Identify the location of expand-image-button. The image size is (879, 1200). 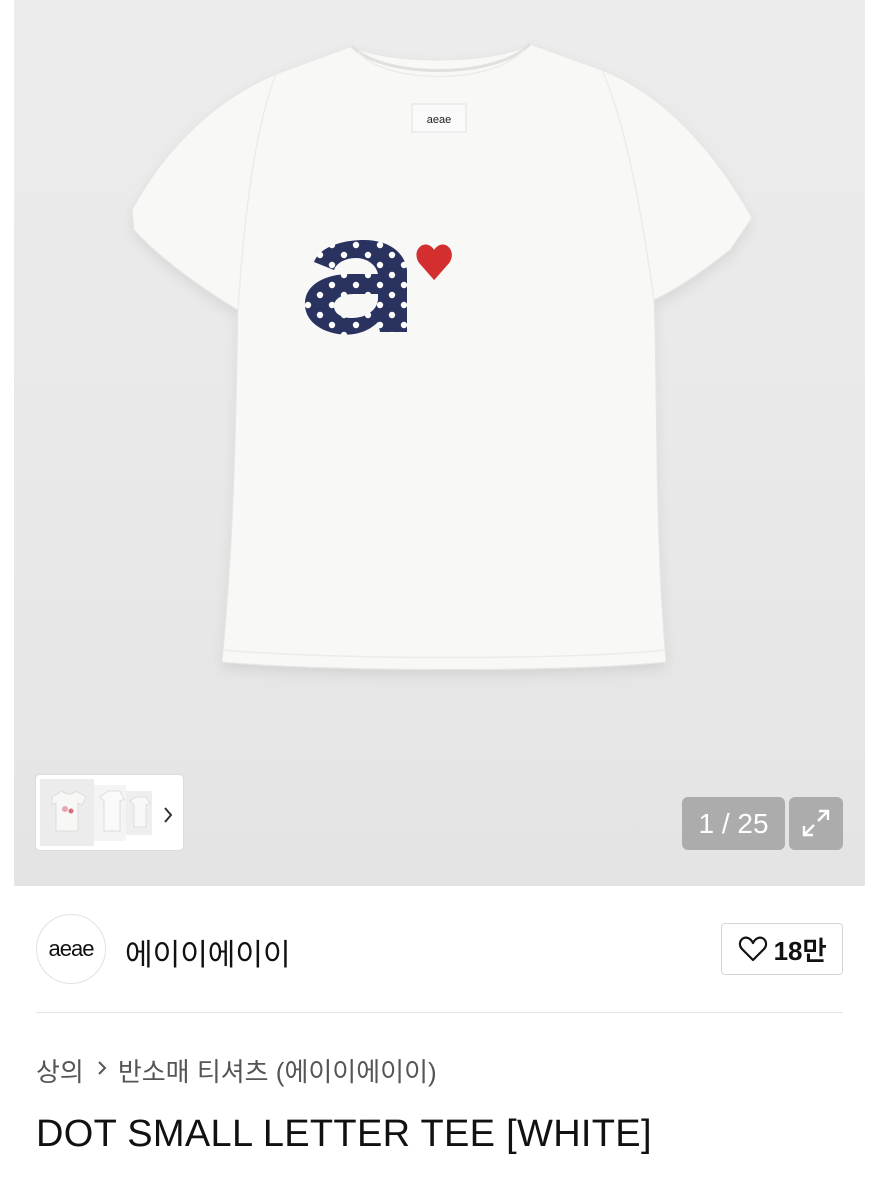
(816, 823).